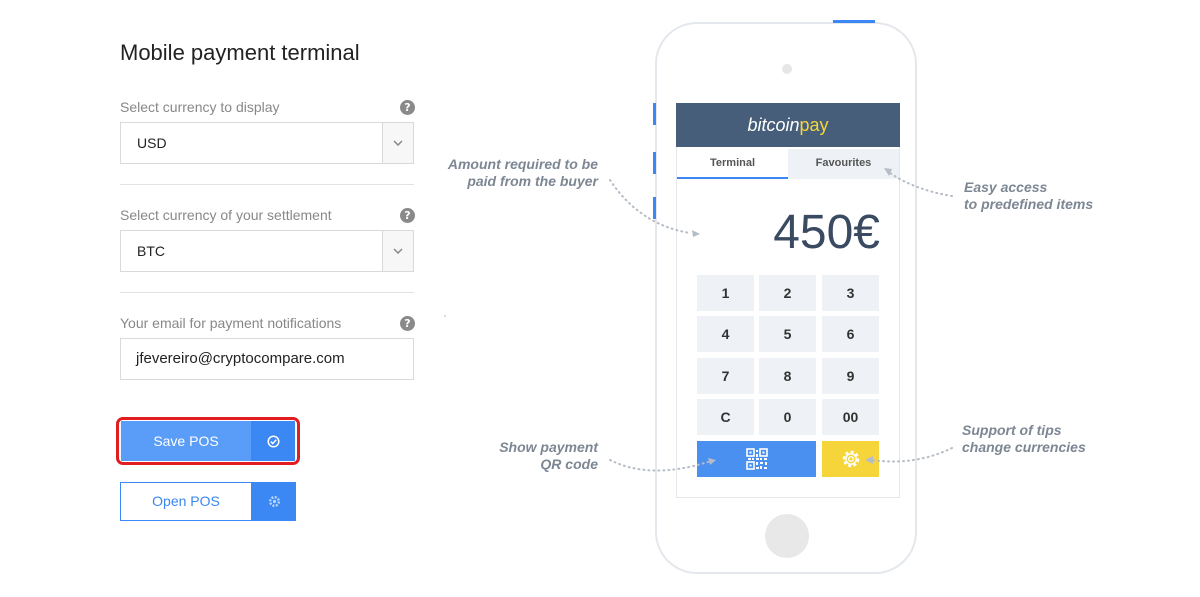 The width and height of the screenshot is (1200, 597). Describe the element at coordinates (912, 455) in the screenshot. I see `arrow-tips` at that location.